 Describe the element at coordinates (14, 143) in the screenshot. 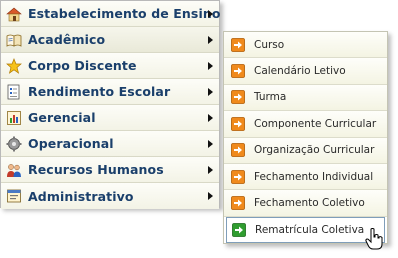

I see `gear-icon` at that location.